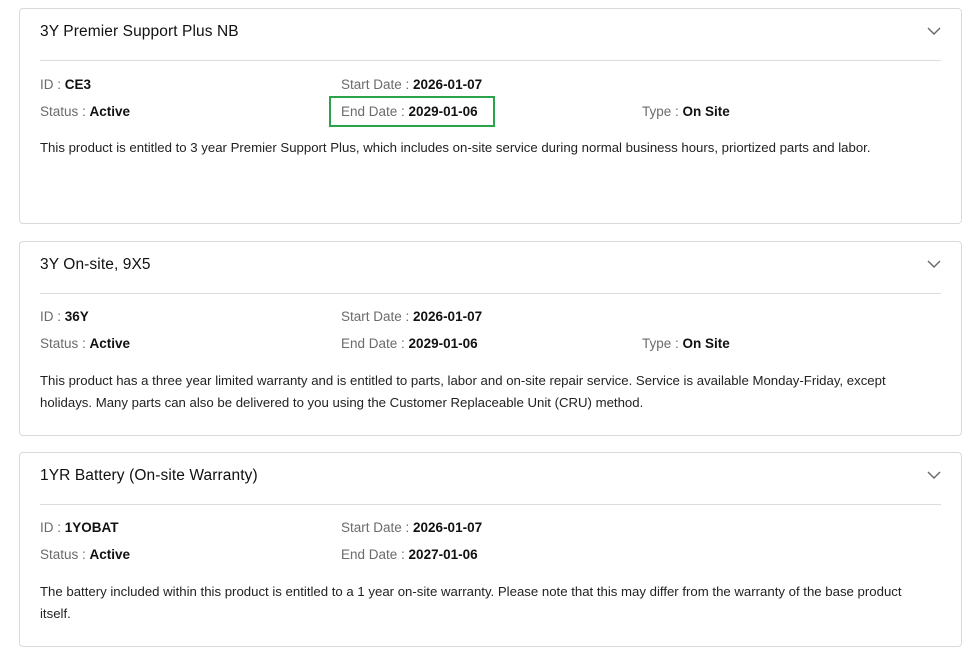  I want to click on end-date-value: 2027-01-06, so click(443, 554).